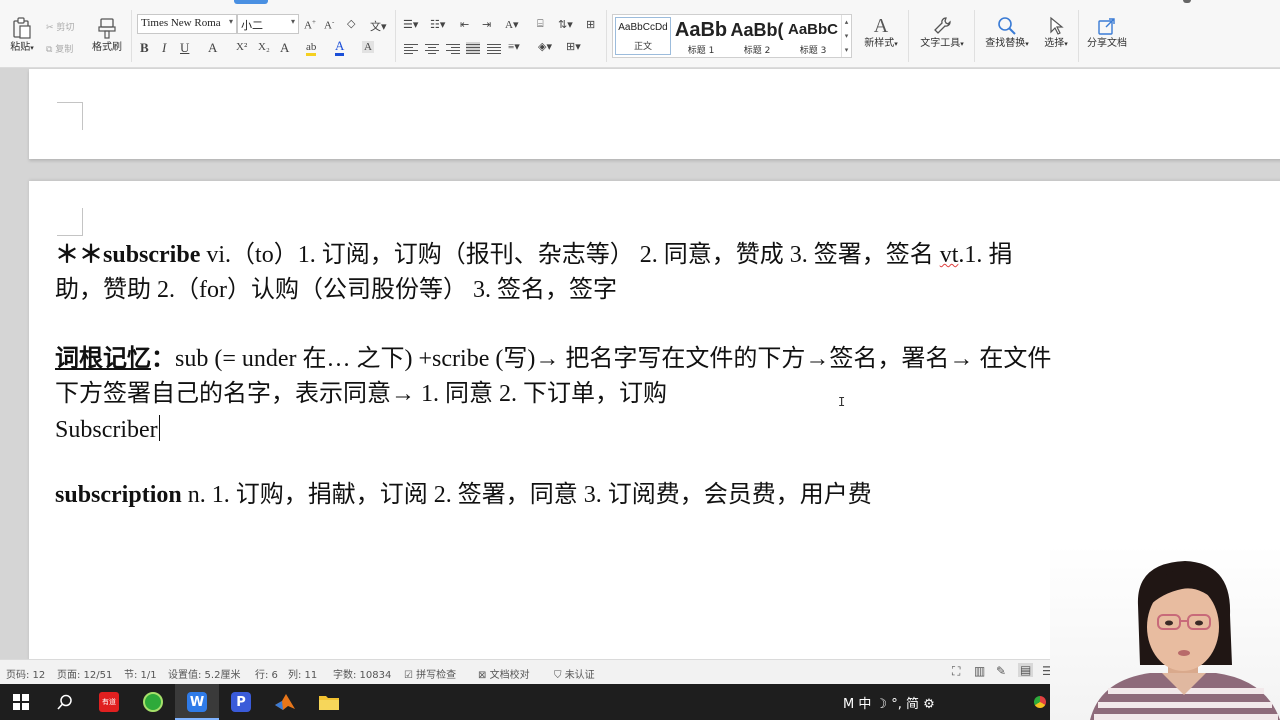 This screenshot has height=720, width=1280. What do you see at coordinates (437, 24) in the screenshot?
I see `numbered-list-icon: ☷▾` at bounding box center [437, 24].